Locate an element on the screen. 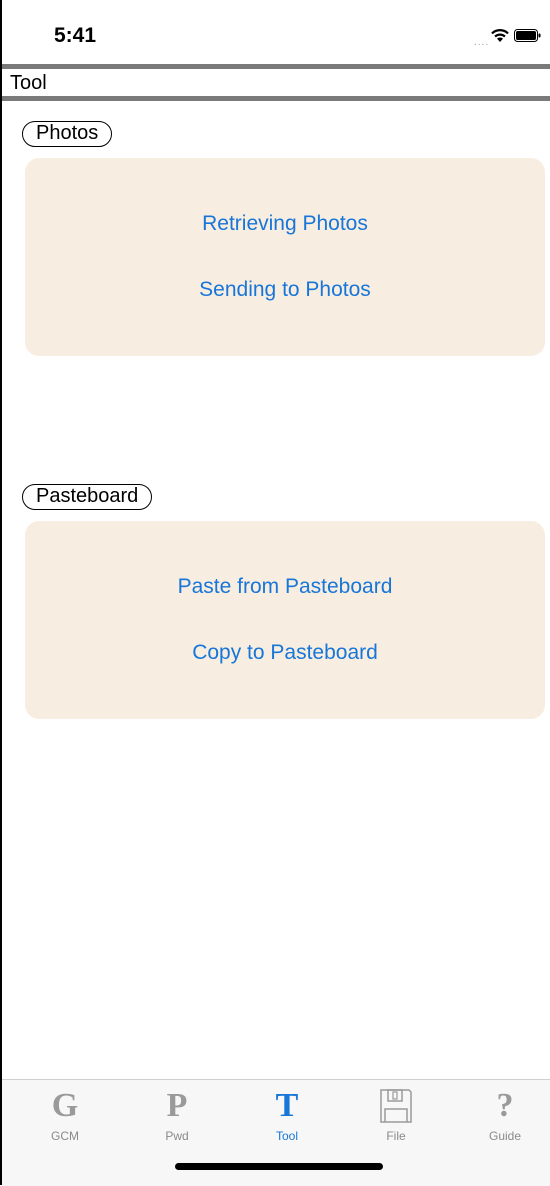 This screenshot has width=550, height=1186. tab-tool: T Tool is located at coordinates (287, 1115).